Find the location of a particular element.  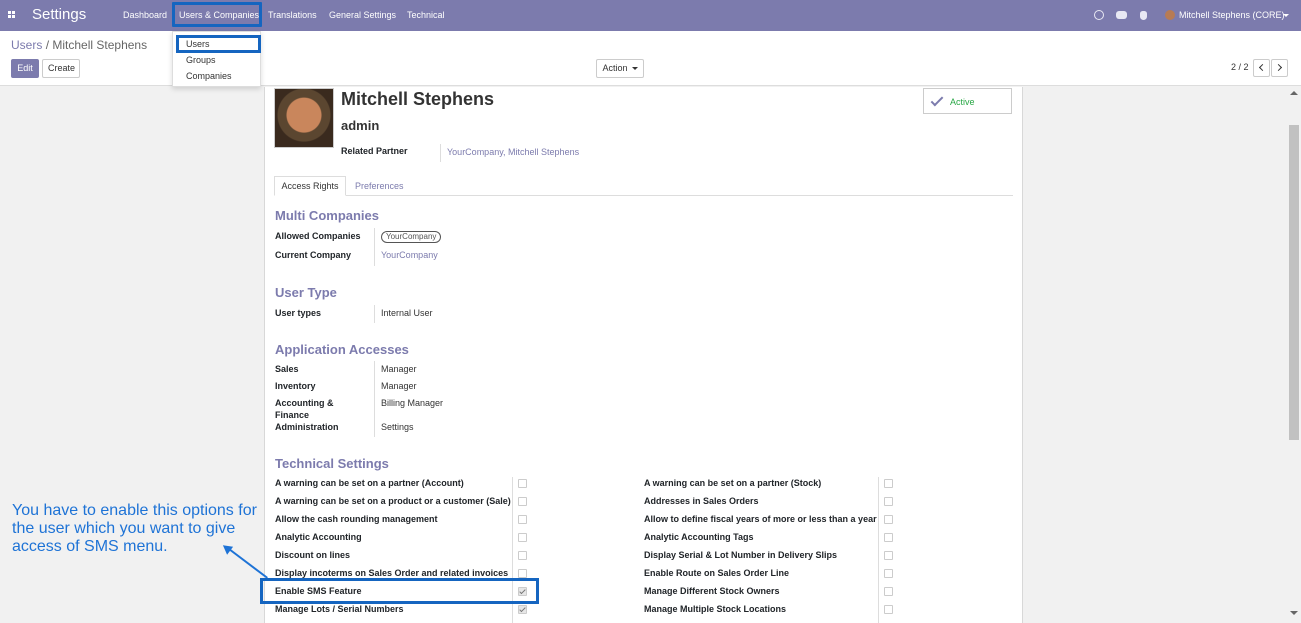

pager-previous-button is located at coordinates (1261, 68).